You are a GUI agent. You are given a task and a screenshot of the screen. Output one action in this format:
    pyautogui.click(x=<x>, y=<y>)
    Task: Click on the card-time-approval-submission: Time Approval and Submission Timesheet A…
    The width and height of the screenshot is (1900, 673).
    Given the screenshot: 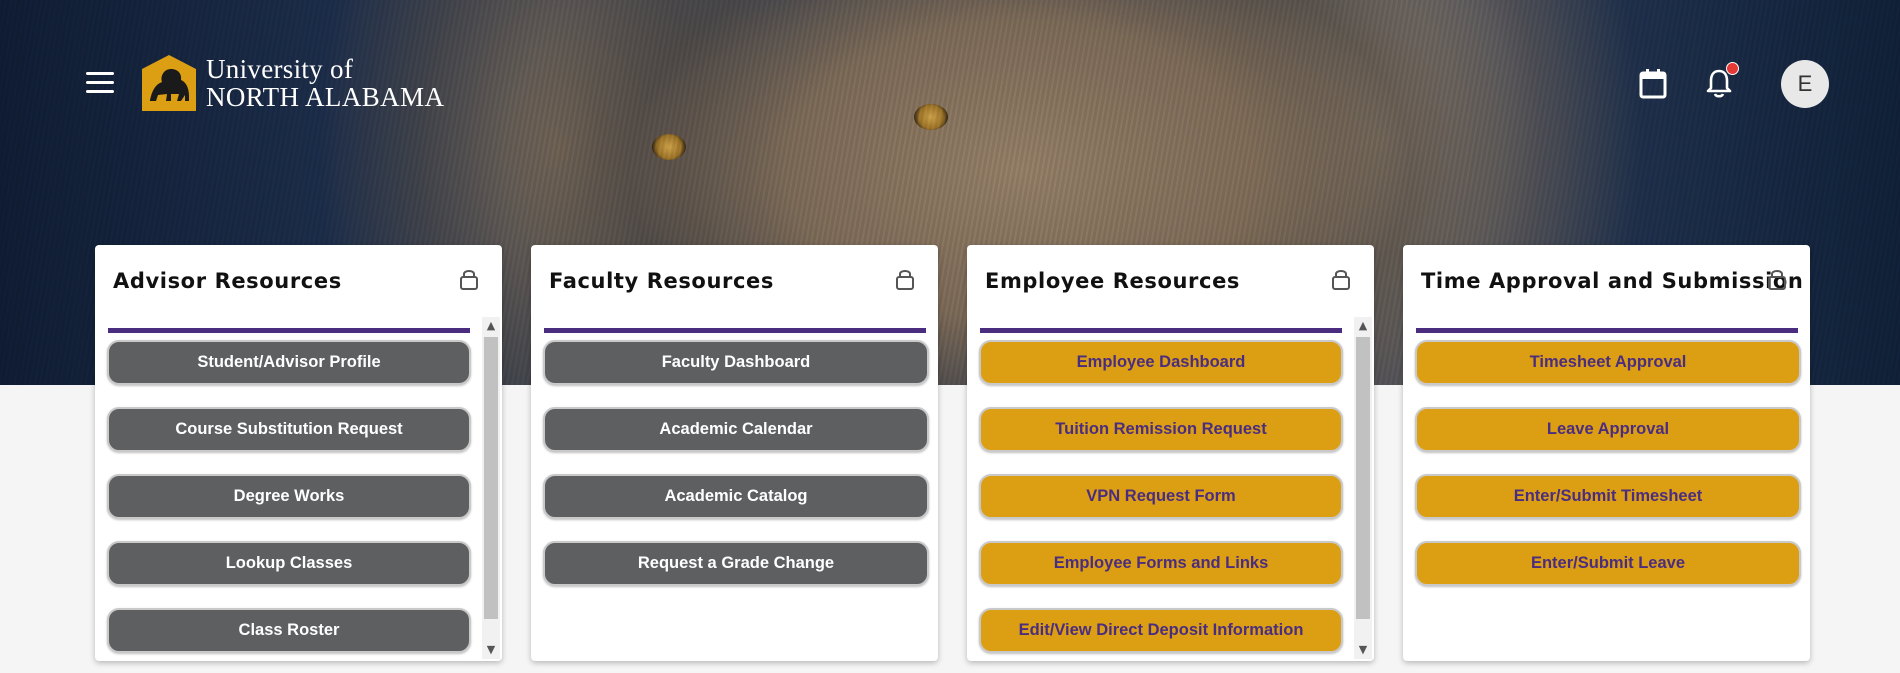 What is the action you would take?
    pyautogui.click(x=1606, y=453)
    